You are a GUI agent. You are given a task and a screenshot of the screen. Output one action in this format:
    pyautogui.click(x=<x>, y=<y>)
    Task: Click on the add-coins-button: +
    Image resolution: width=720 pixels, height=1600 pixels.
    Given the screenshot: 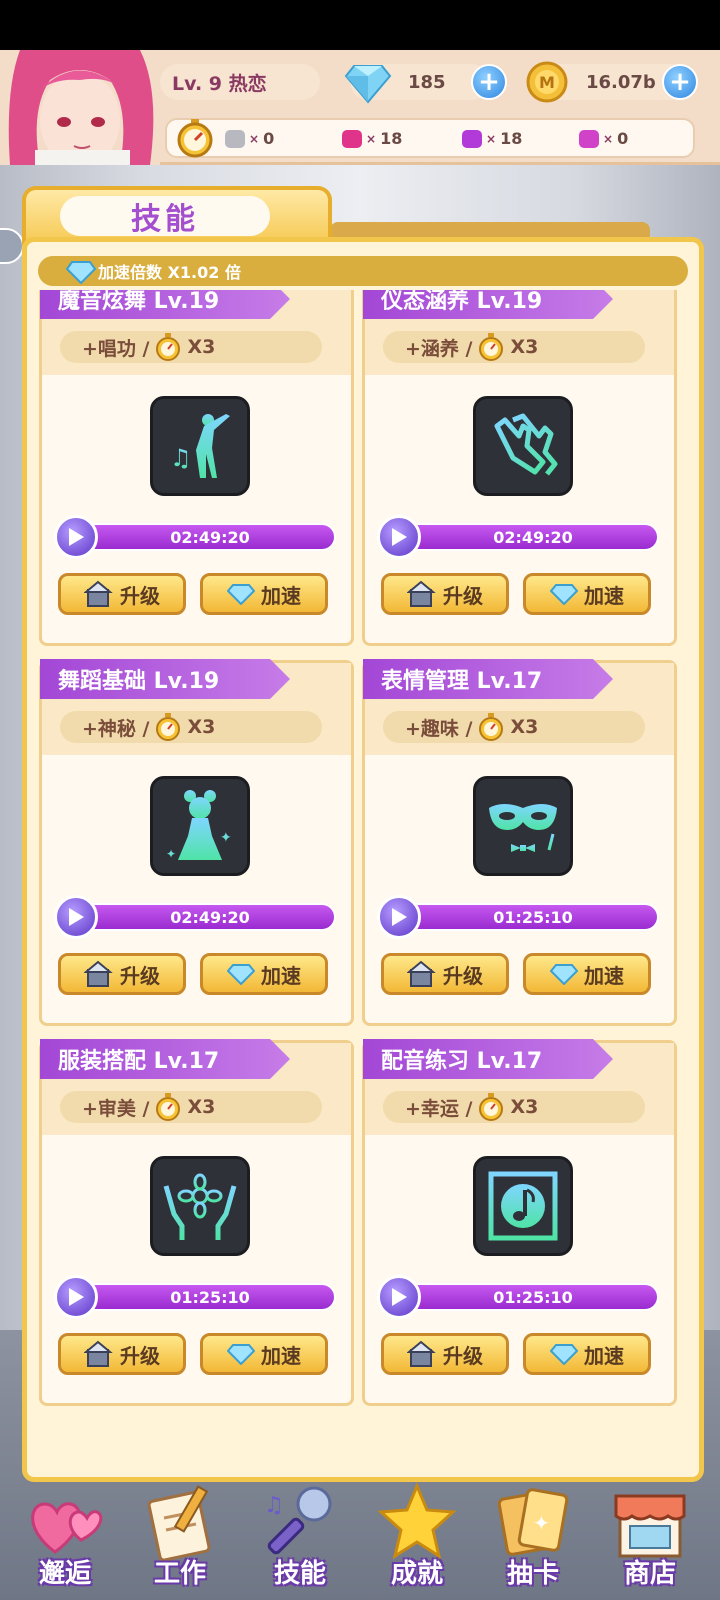 What is the action you would take?
    pyautogui.click(x=680, y=82)
    